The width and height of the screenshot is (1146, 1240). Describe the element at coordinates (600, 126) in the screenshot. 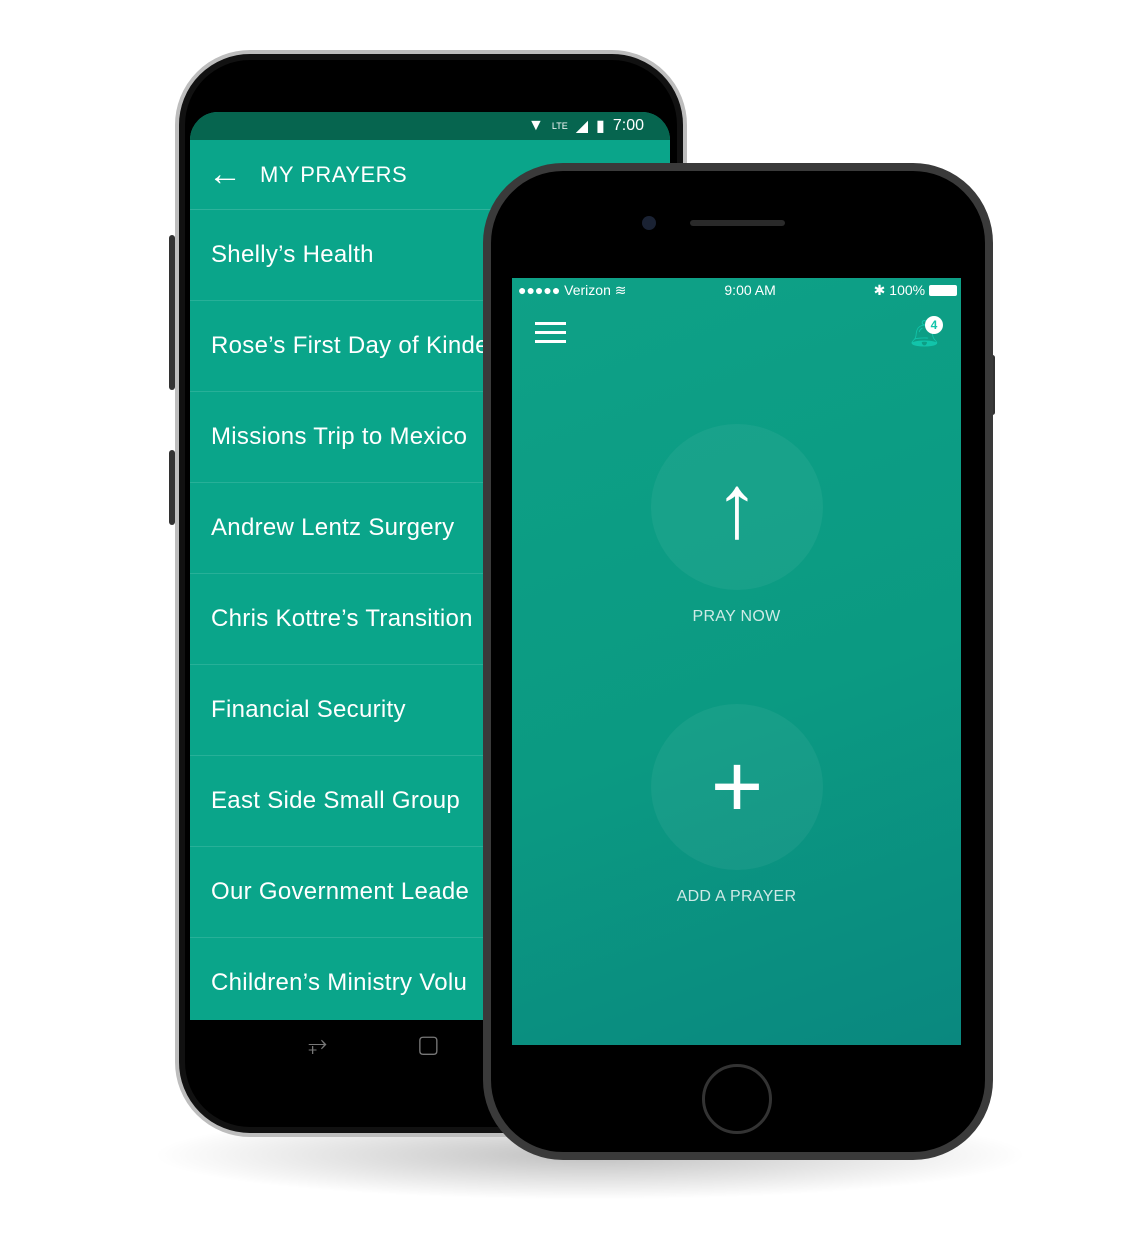

I see `battery-icon: ▮` at that location.